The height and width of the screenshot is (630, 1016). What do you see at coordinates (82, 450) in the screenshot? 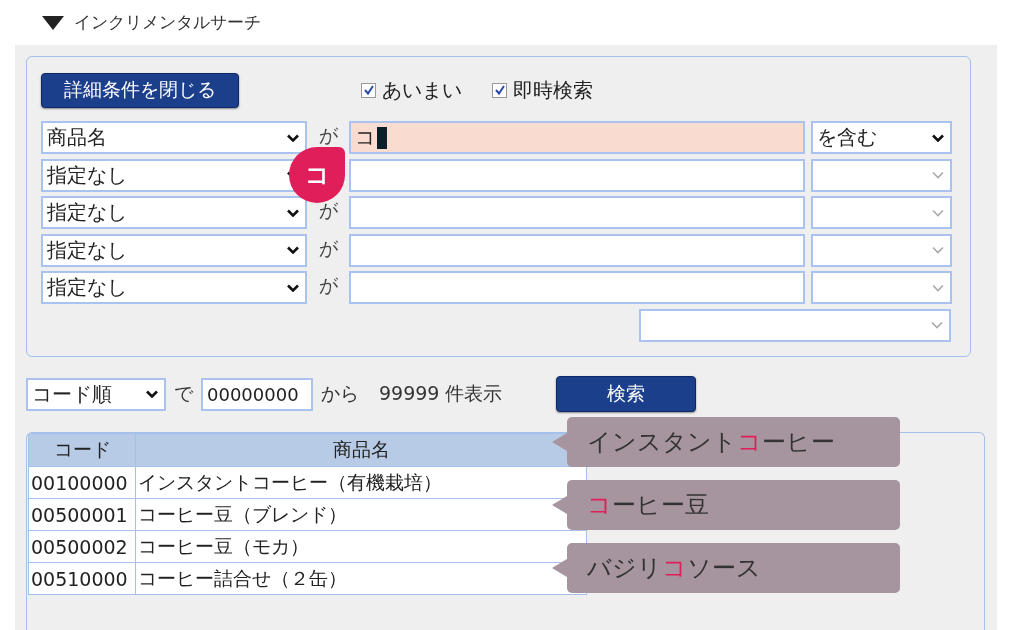
I see `column-header: コード` at bounding box center [82, 450].